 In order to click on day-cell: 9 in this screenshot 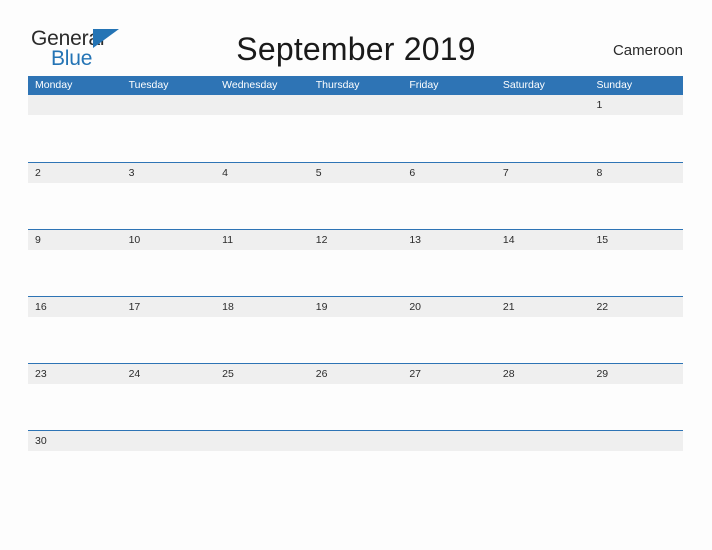, I will do `click(75, 240)`.